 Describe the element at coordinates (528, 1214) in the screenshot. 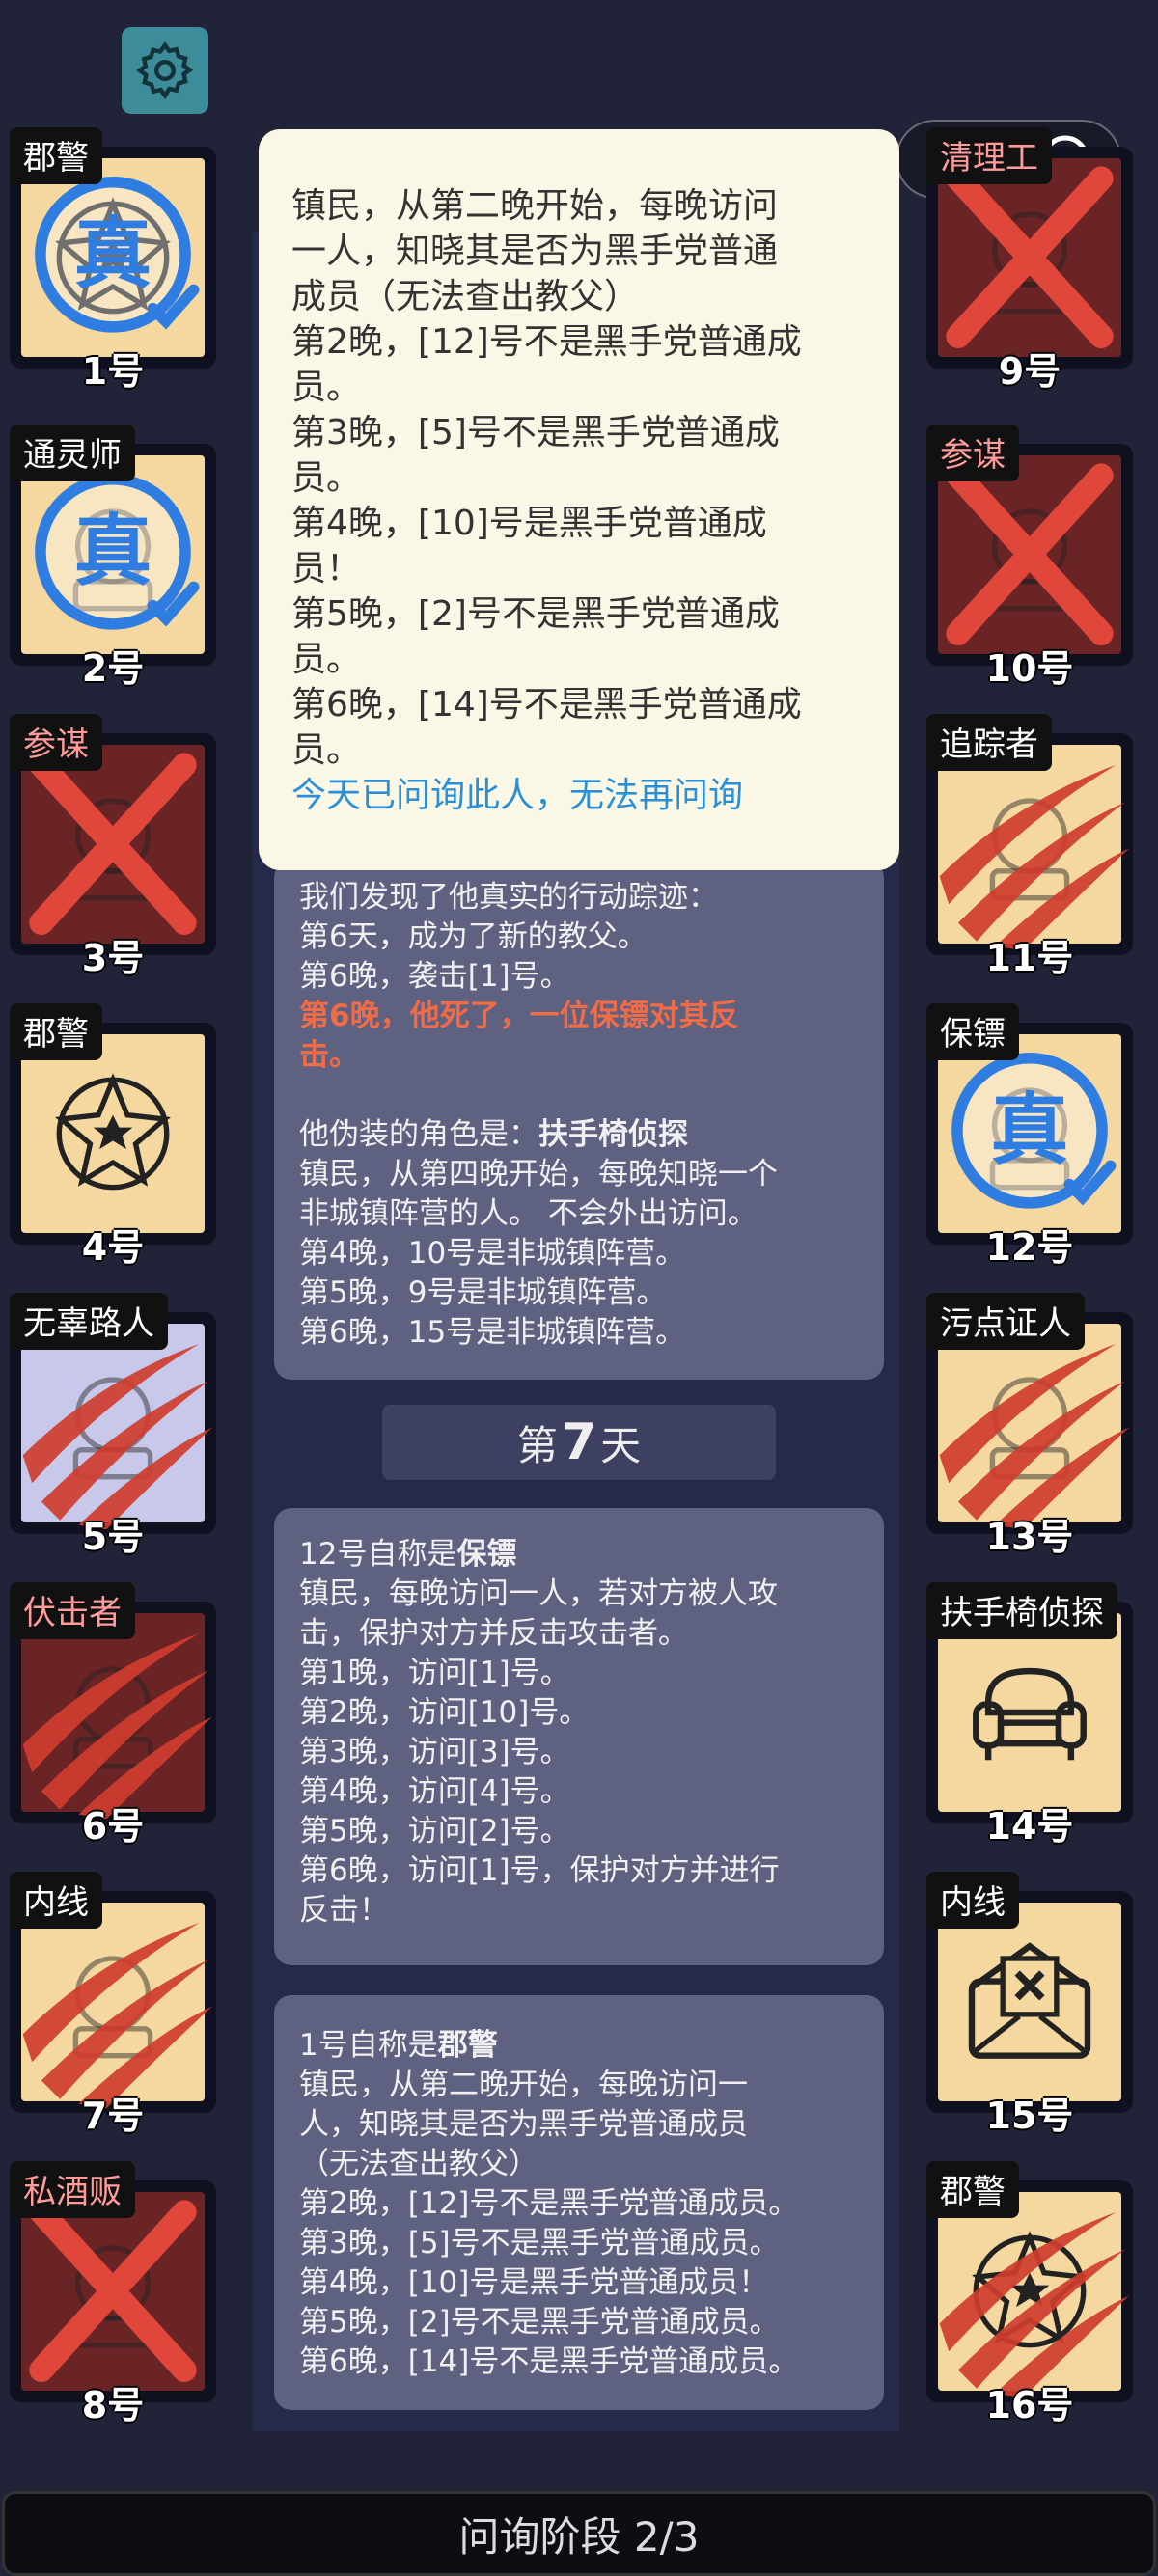

I see `log-line: 非城镇阵营的人。 不会外出访问。` at that location.